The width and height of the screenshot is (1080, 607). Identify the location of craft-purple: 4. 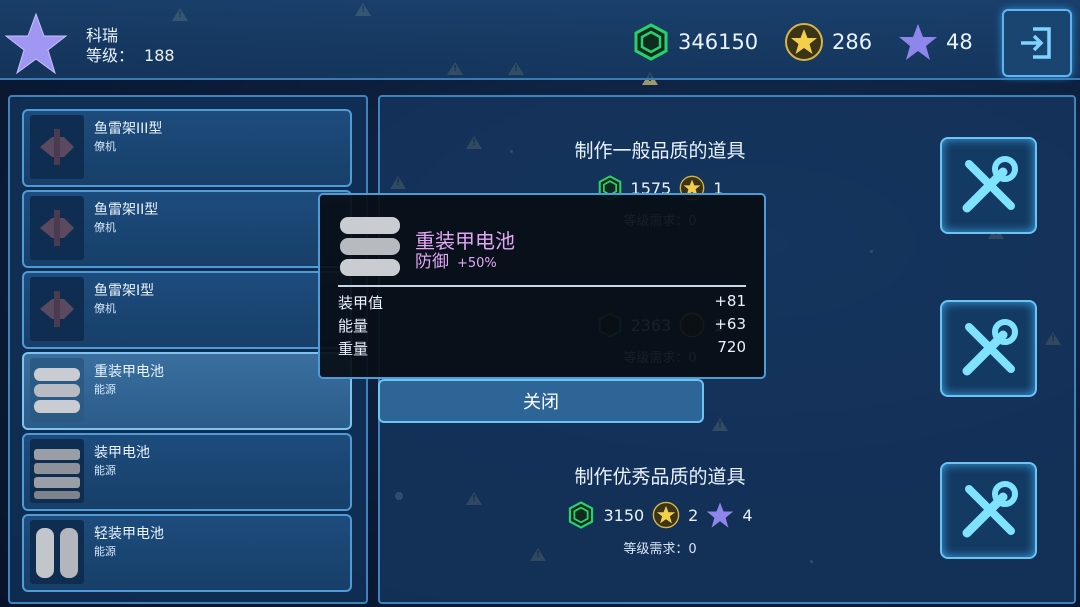
(747, 515).